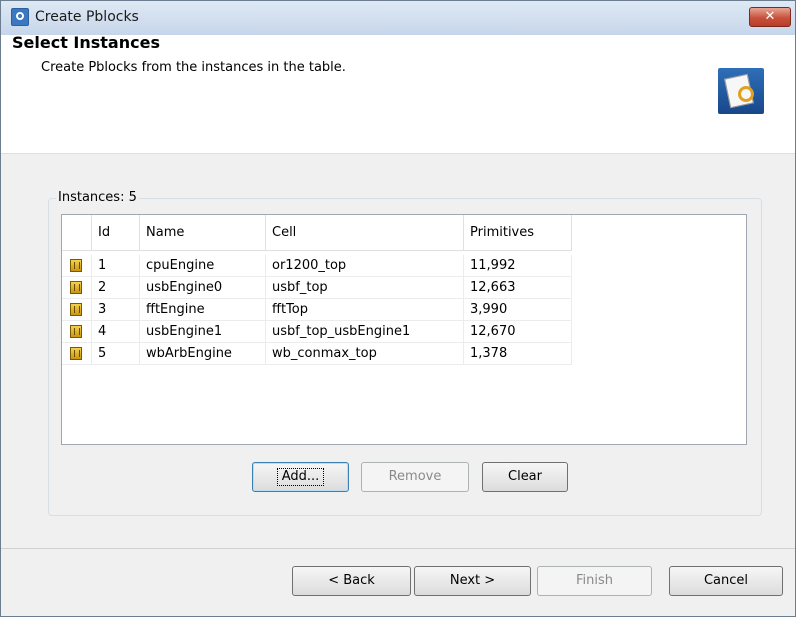  Describe the element at coordinates (116, 354) in the screenshot. I see `row-id: 5` at that location.